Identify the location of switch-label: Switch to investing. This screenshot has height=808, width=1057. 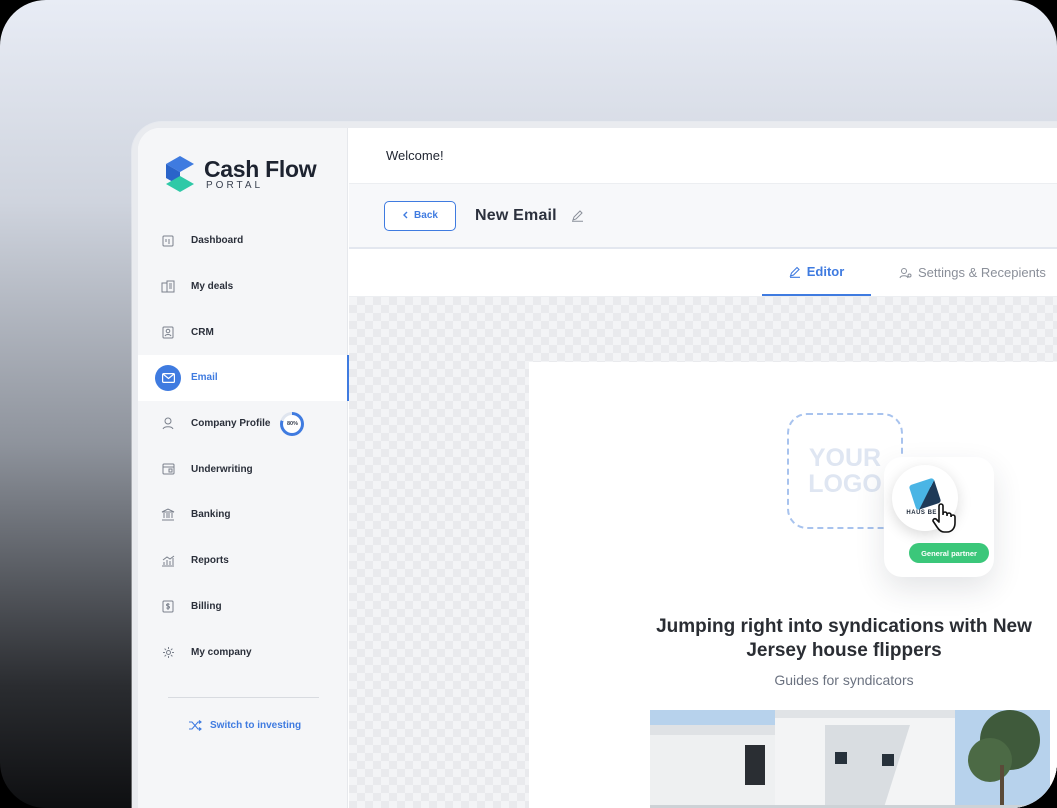
(256, 725).